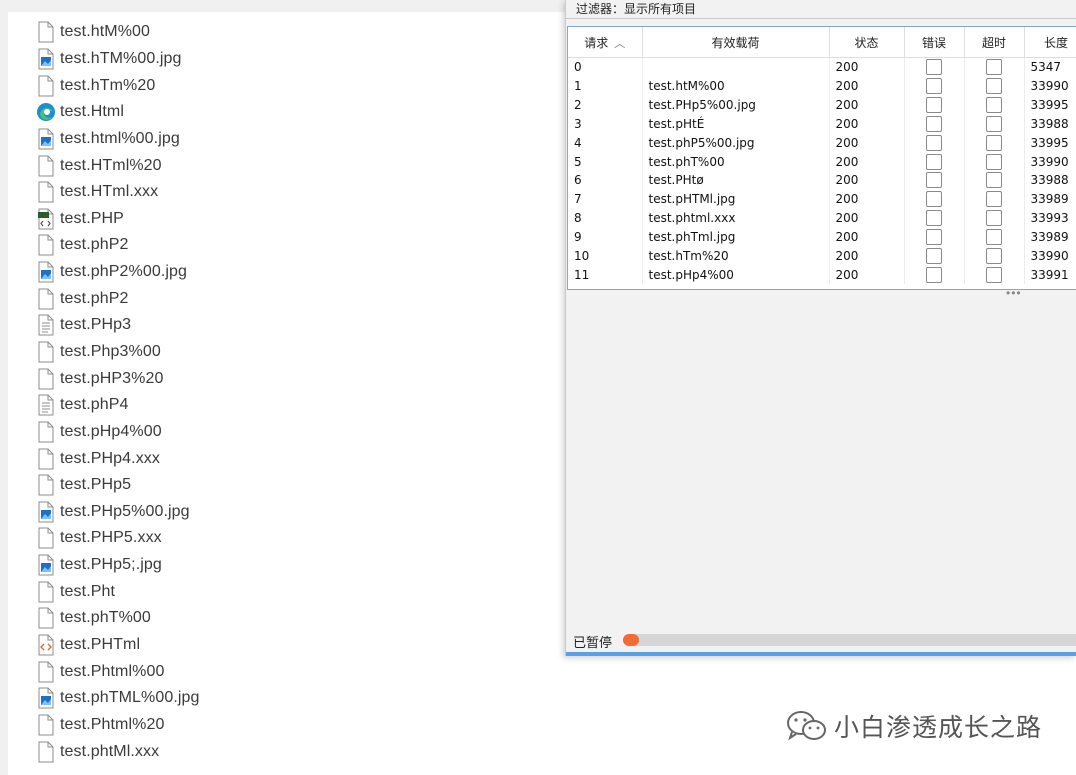 The height and width of the screenshot is (775, 1076). What do you see at coordinates (118, 192) in the screenshot?
I see `file-item: test.HTml.xxx` at bounding box center [118, 192].